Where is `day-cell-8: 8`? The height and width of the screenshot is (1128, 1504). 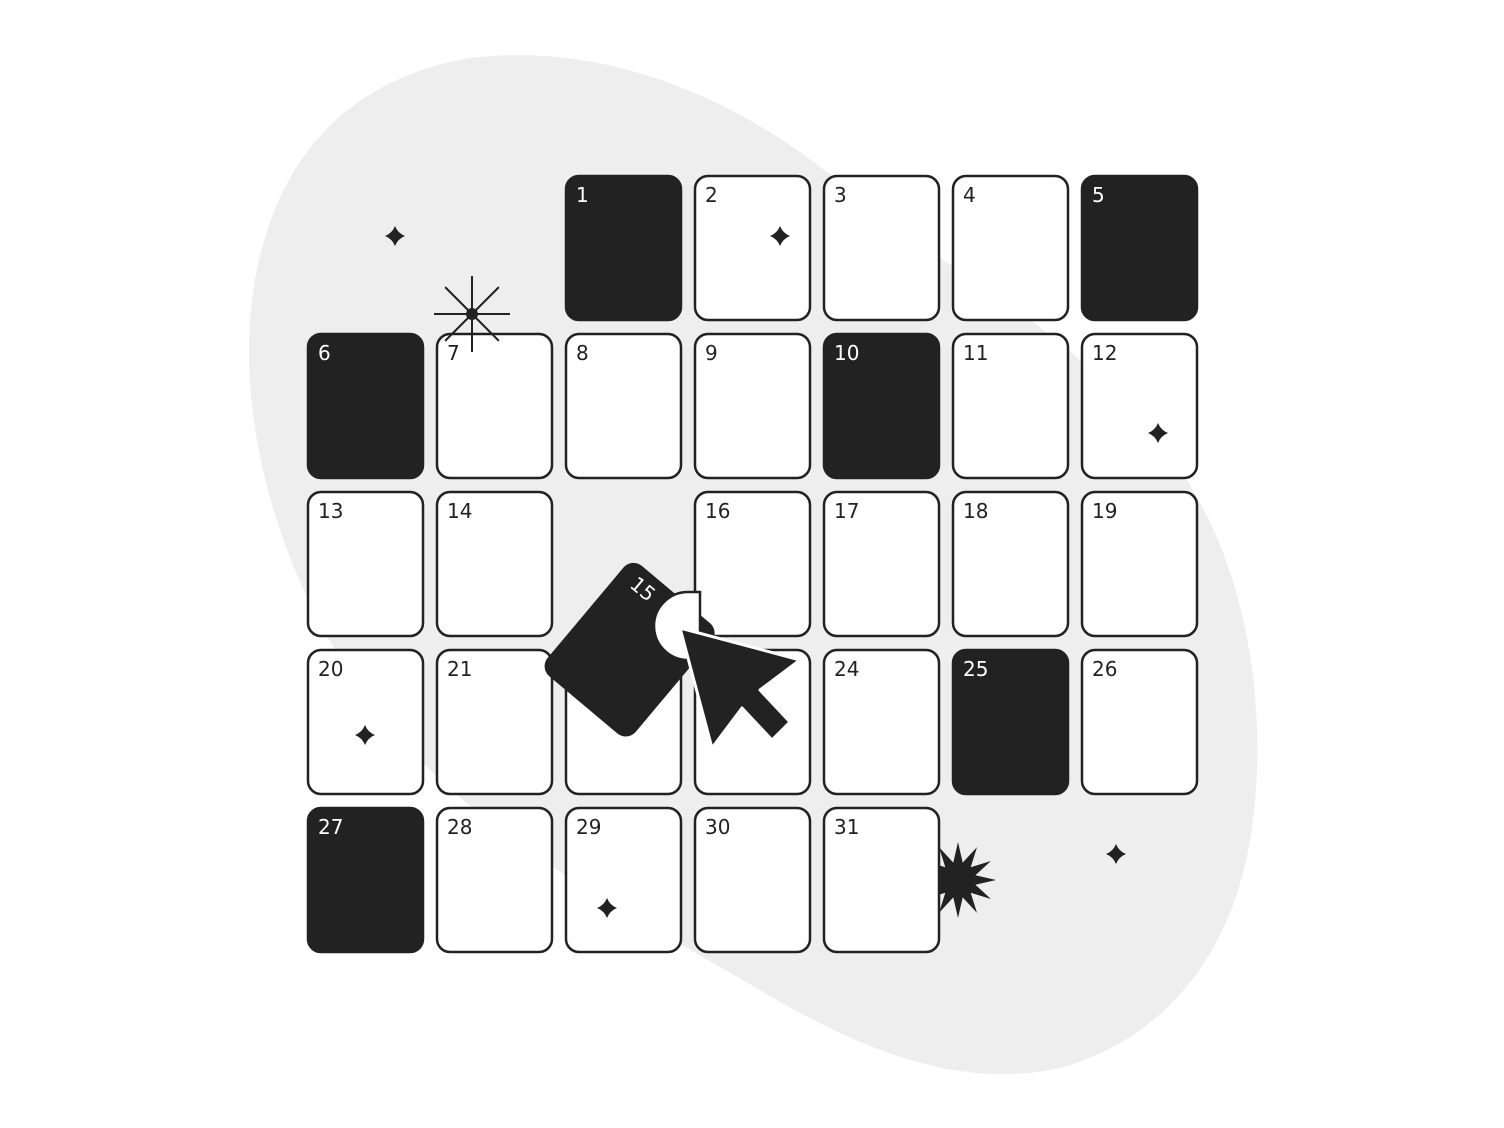
day-cell-8: 8 is located at coordinates (623, 406).